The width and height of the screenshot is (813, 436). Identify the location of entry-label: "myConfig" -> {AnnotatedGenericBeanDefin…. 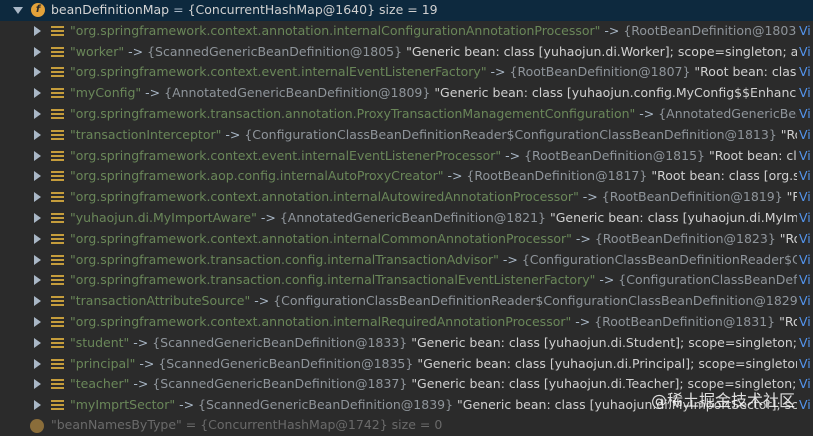
(441, 93).